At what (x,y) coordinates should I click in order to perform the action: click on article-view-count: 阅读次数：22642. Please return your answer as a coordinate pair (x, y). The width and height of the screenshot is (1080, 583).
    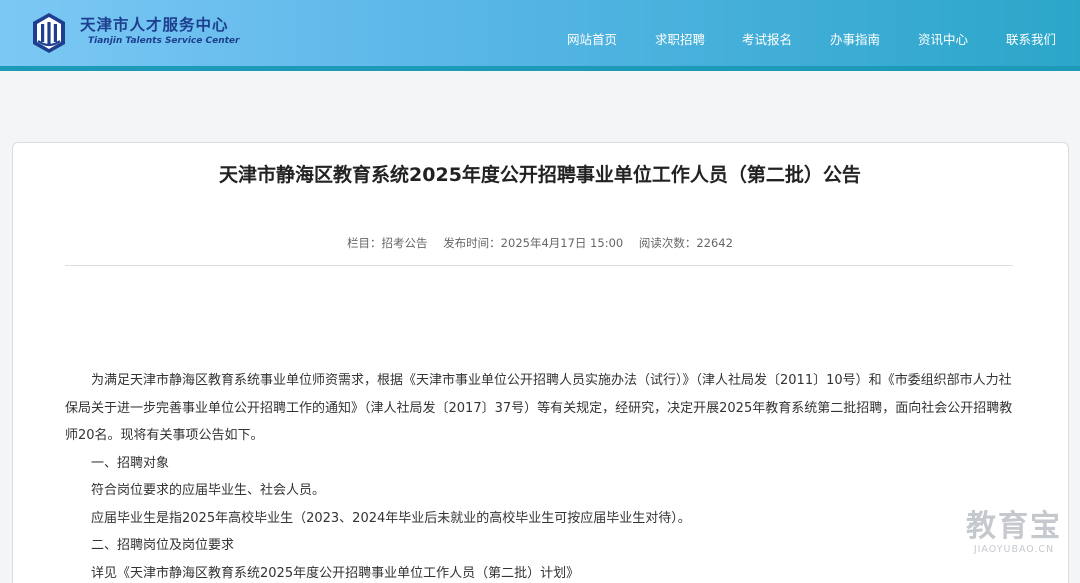
    Looking at the image, I should click on (685, 243).